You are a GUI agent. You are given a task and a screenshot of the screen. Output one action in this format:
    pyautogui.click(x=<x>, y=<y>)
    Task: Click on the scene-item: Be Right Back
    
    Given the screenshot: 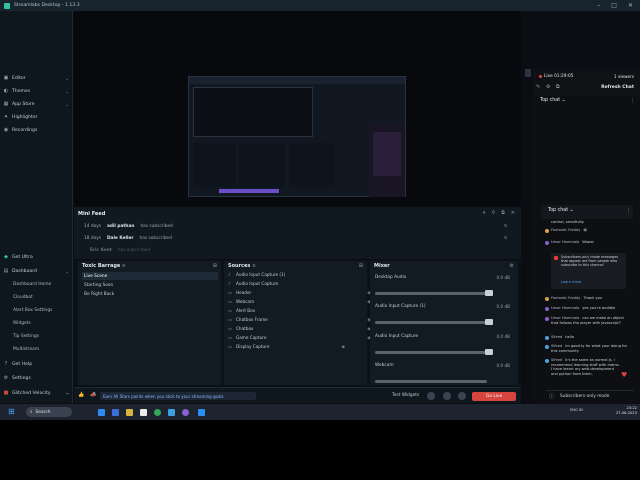 What is the action you would take?
    pyautogui.click(x=150, y=294)
    